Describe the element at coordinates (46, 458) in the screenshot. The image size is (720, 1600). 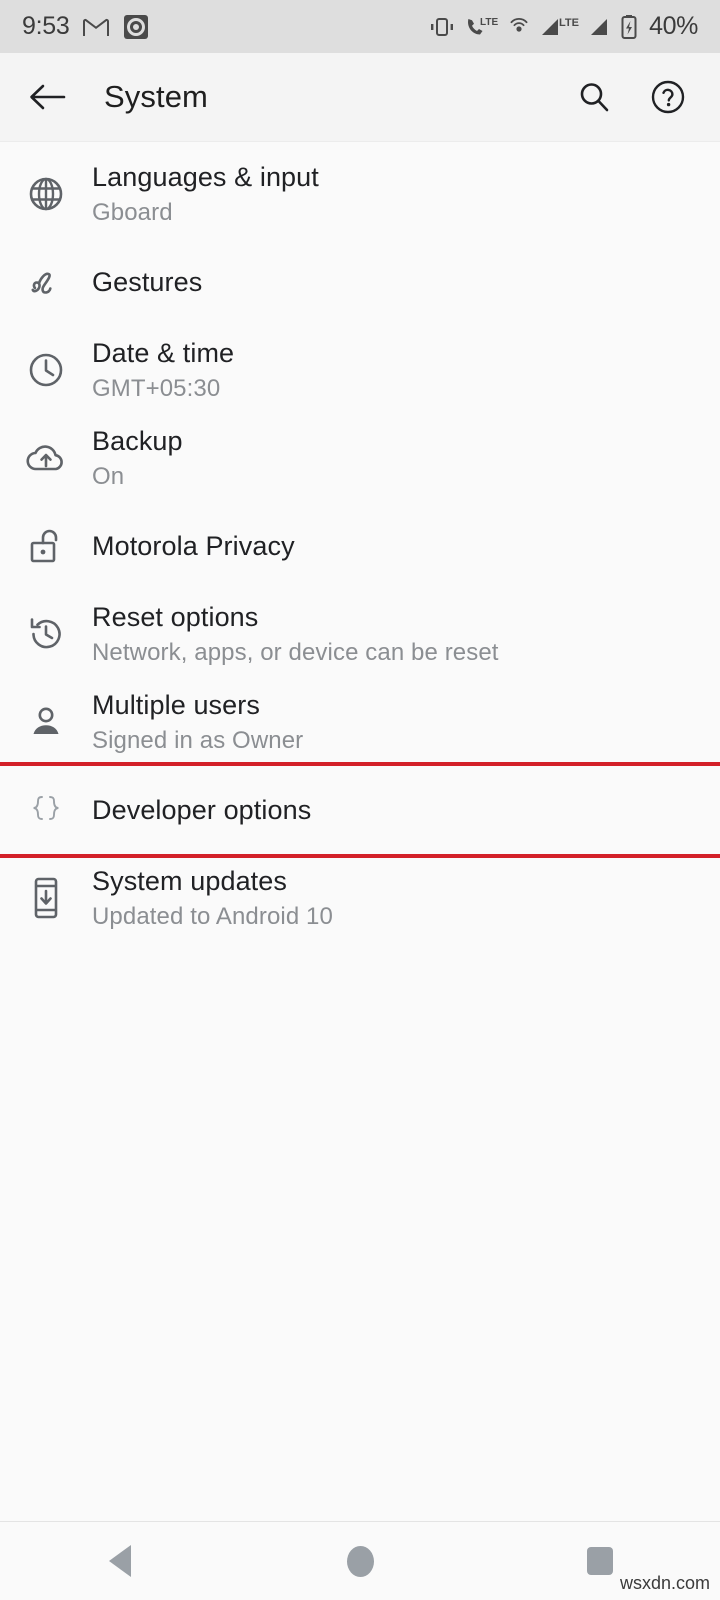
I see `cloud-upload-icon` at that location.